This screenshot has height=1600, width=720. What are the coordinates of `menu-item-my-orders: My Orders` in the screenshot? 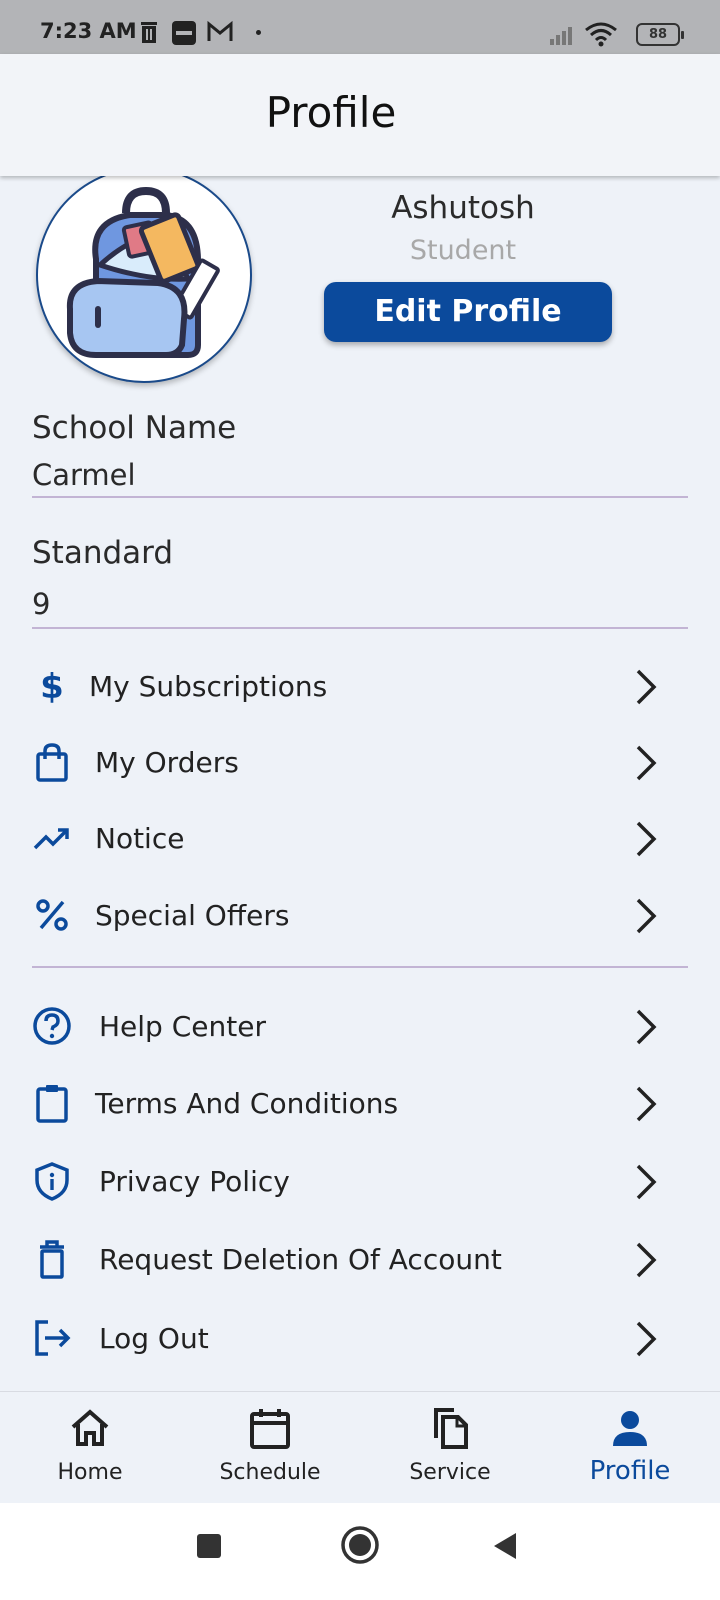 It's located at (360, 762).